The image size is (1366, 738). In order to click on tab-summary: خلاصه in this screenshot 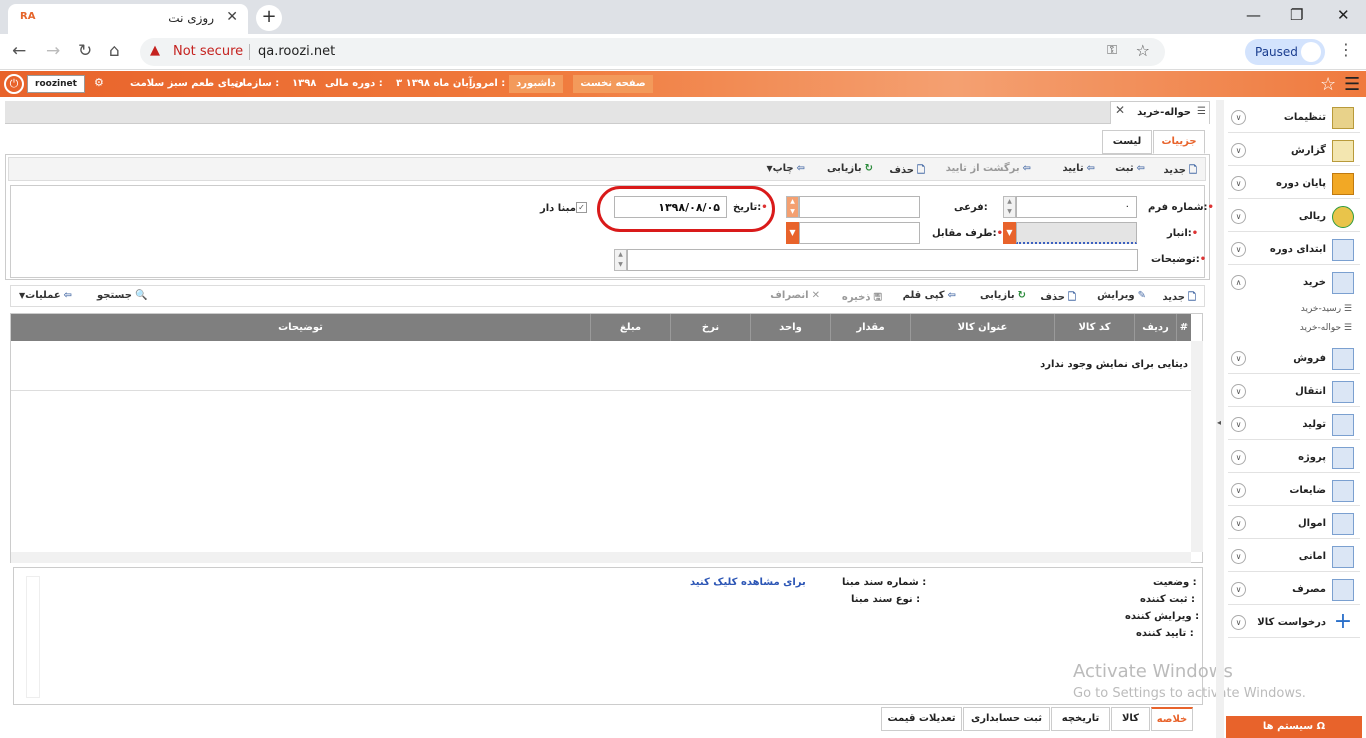, I will do `click(1172, 719)`.